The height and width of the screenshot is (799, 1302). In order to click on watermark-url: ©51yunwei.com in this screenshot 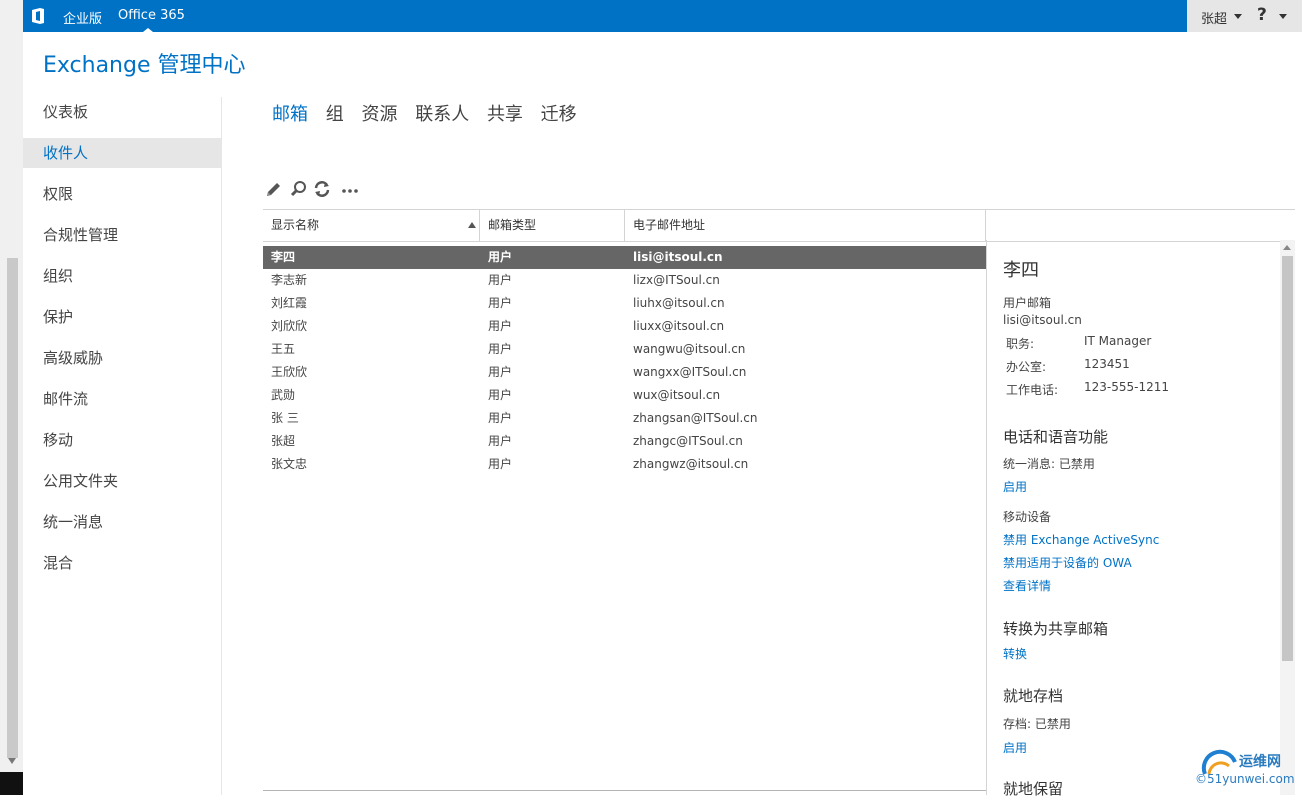, I will do `click(1245, 779)`.